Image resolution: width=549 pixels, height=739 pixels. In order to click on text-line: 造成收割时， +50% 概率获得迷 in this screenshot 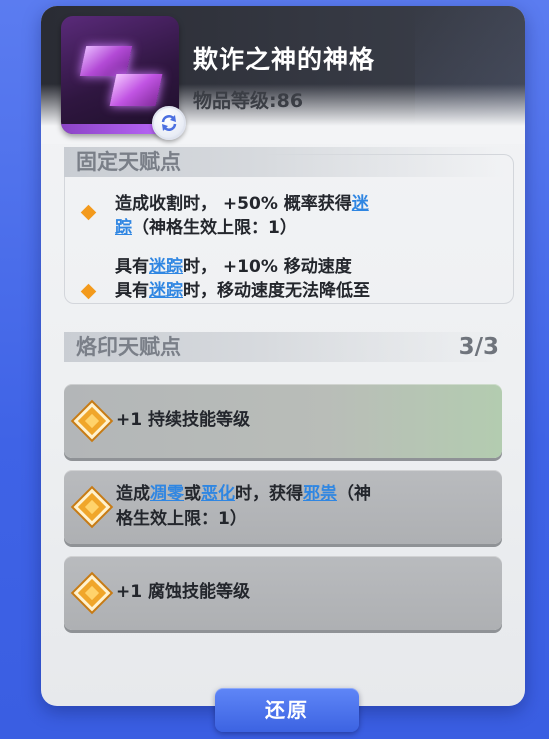, I will do `click(275, 204)`.